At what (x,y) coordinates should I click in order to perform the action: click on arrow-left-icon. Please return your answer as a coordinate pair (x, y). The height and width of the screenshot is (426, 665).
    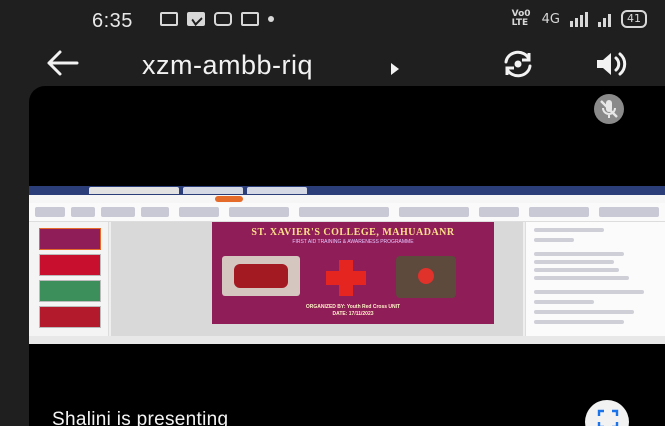
    Looking at the image, I should click on (63, 63).